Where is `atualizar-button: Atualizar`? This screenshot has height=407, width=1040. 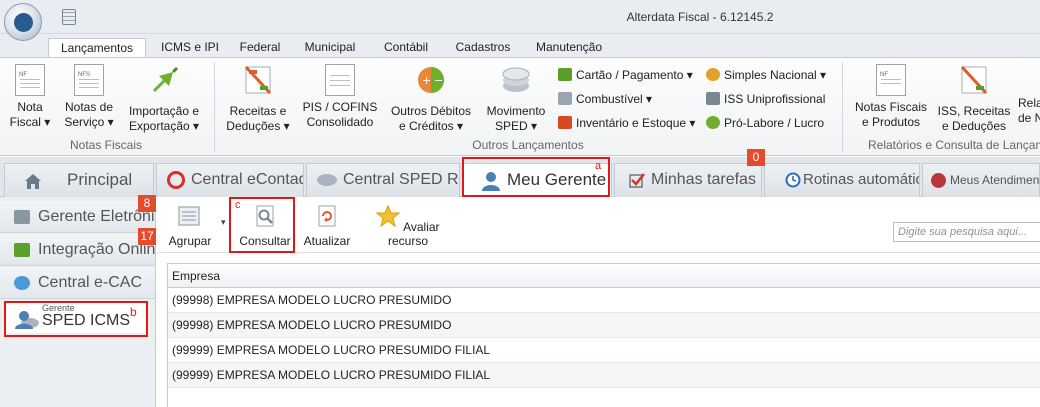 atualizar-button: Atualizar is located at coordinates (327, 226).